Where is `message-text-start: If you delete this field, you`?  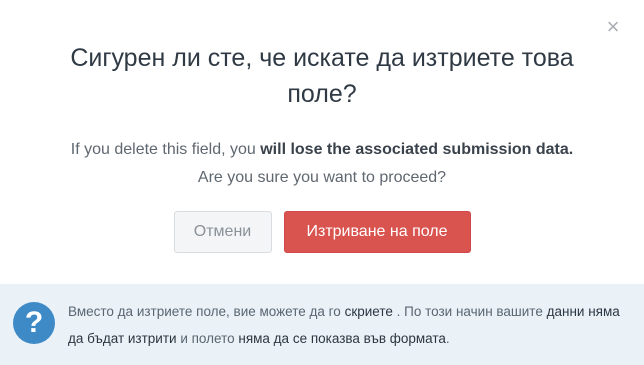 message-text-start: If you delete this field, you is located at coordinates (165, 149).